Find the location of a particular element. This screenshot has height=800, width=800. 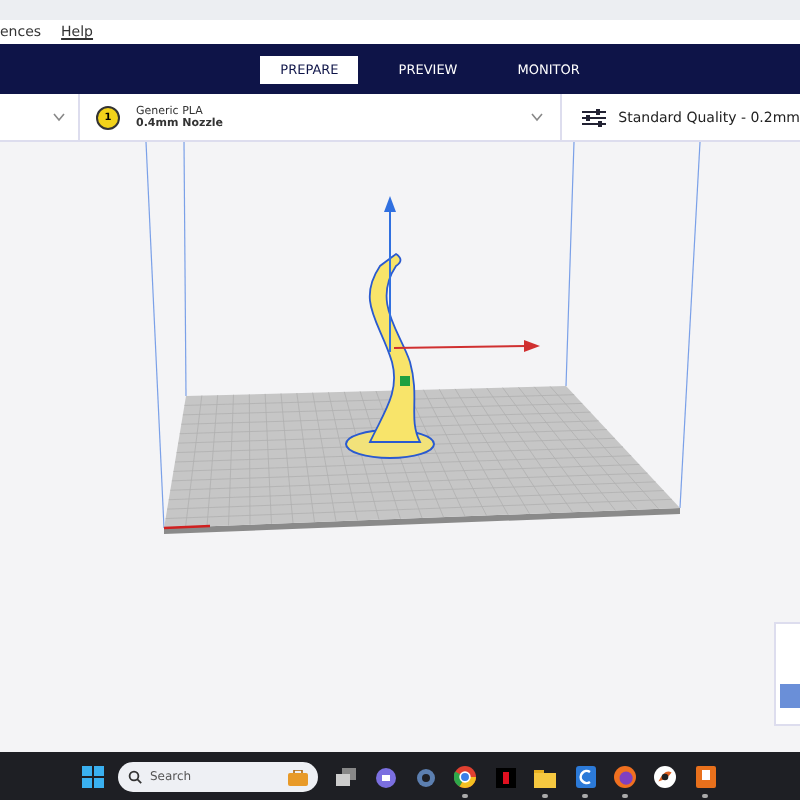

chat-icon is located at coordinates (385, 777).